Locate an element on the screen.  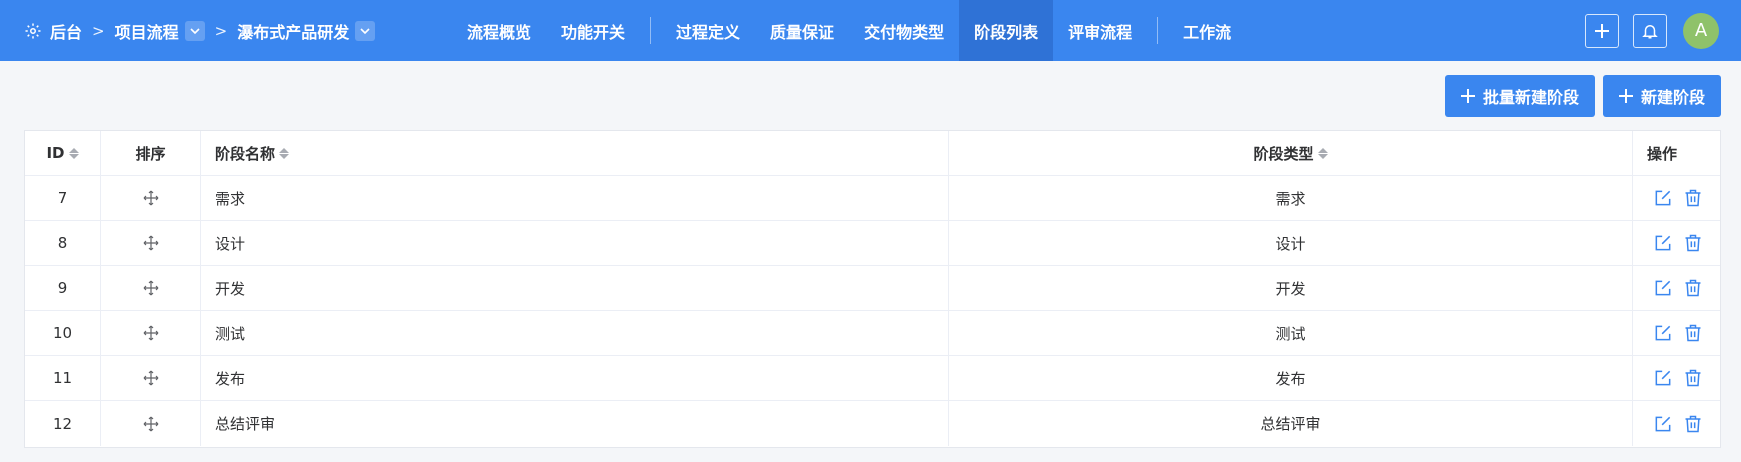
header-id: ID is located at coordinates (63, 153).